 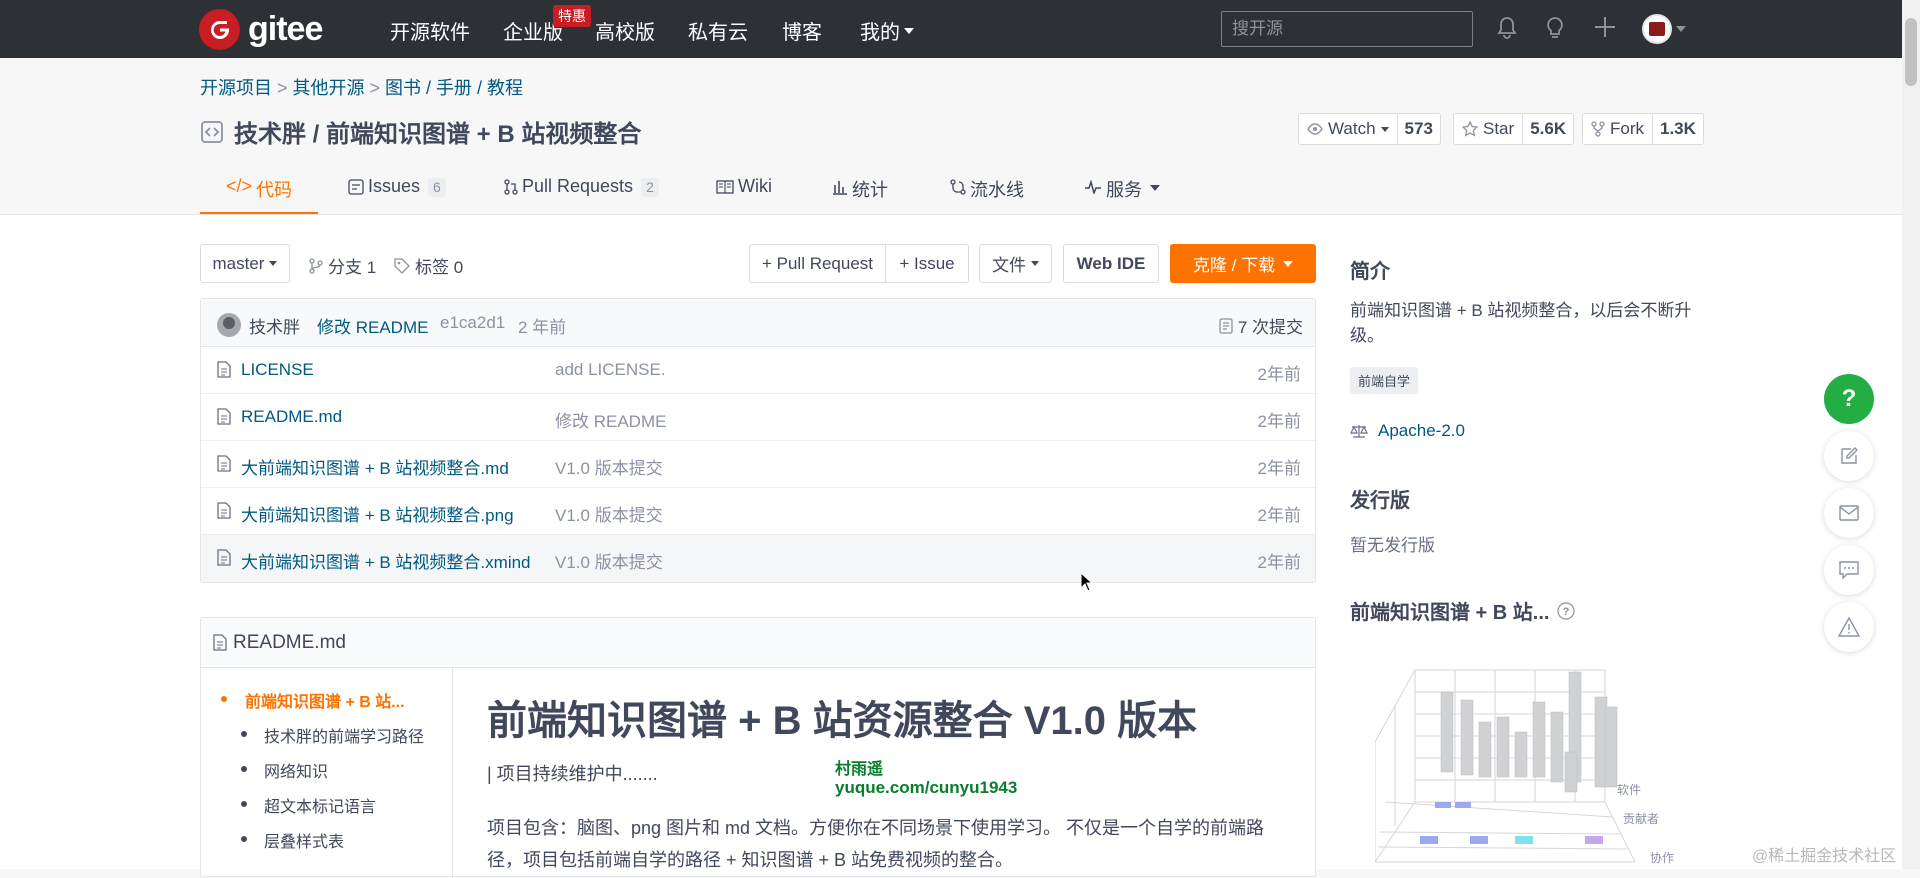 I want to click on pull-request-icon, so click(x=511, y=187).